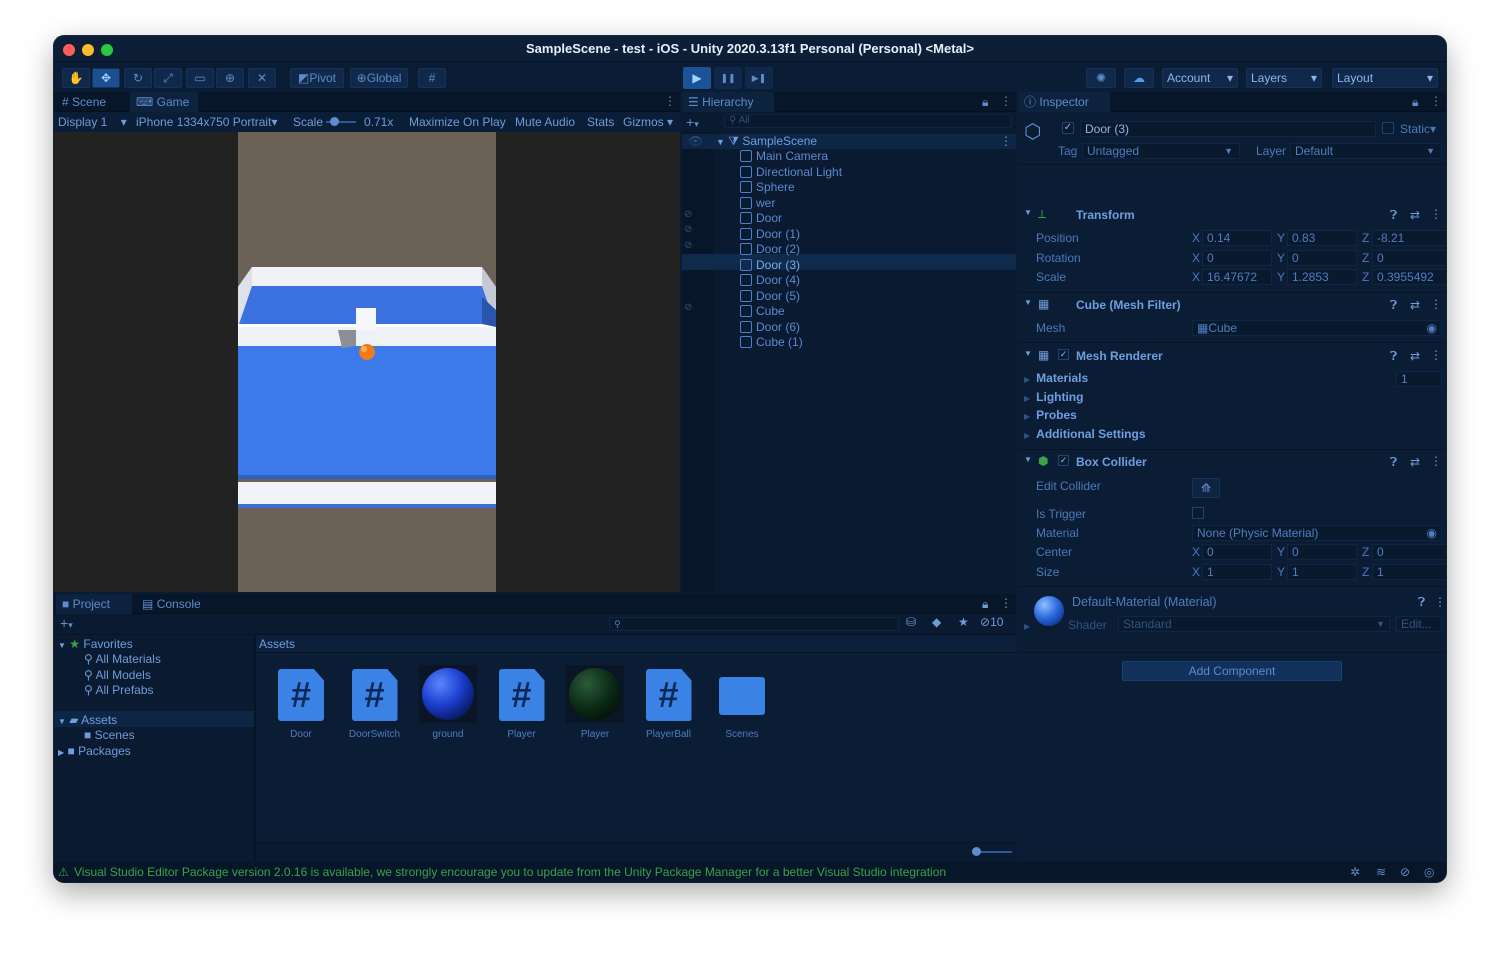 The width and height of the screenshot is (1500, 954). Describe the element at coordinates (1232, 306) in the screenshot. I see `mesh-filter-header: ▼ ▦ Cube (Mesh Filter) ❓︎ ⇄ ⋮` at that location.